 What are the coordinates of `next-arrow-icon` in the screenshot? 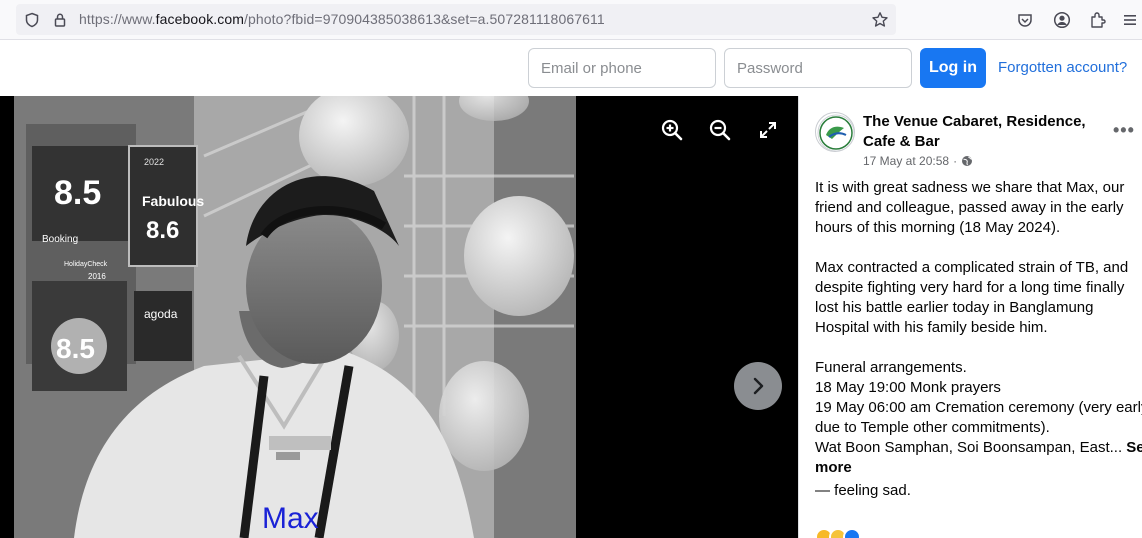 It's located at (758, 386).